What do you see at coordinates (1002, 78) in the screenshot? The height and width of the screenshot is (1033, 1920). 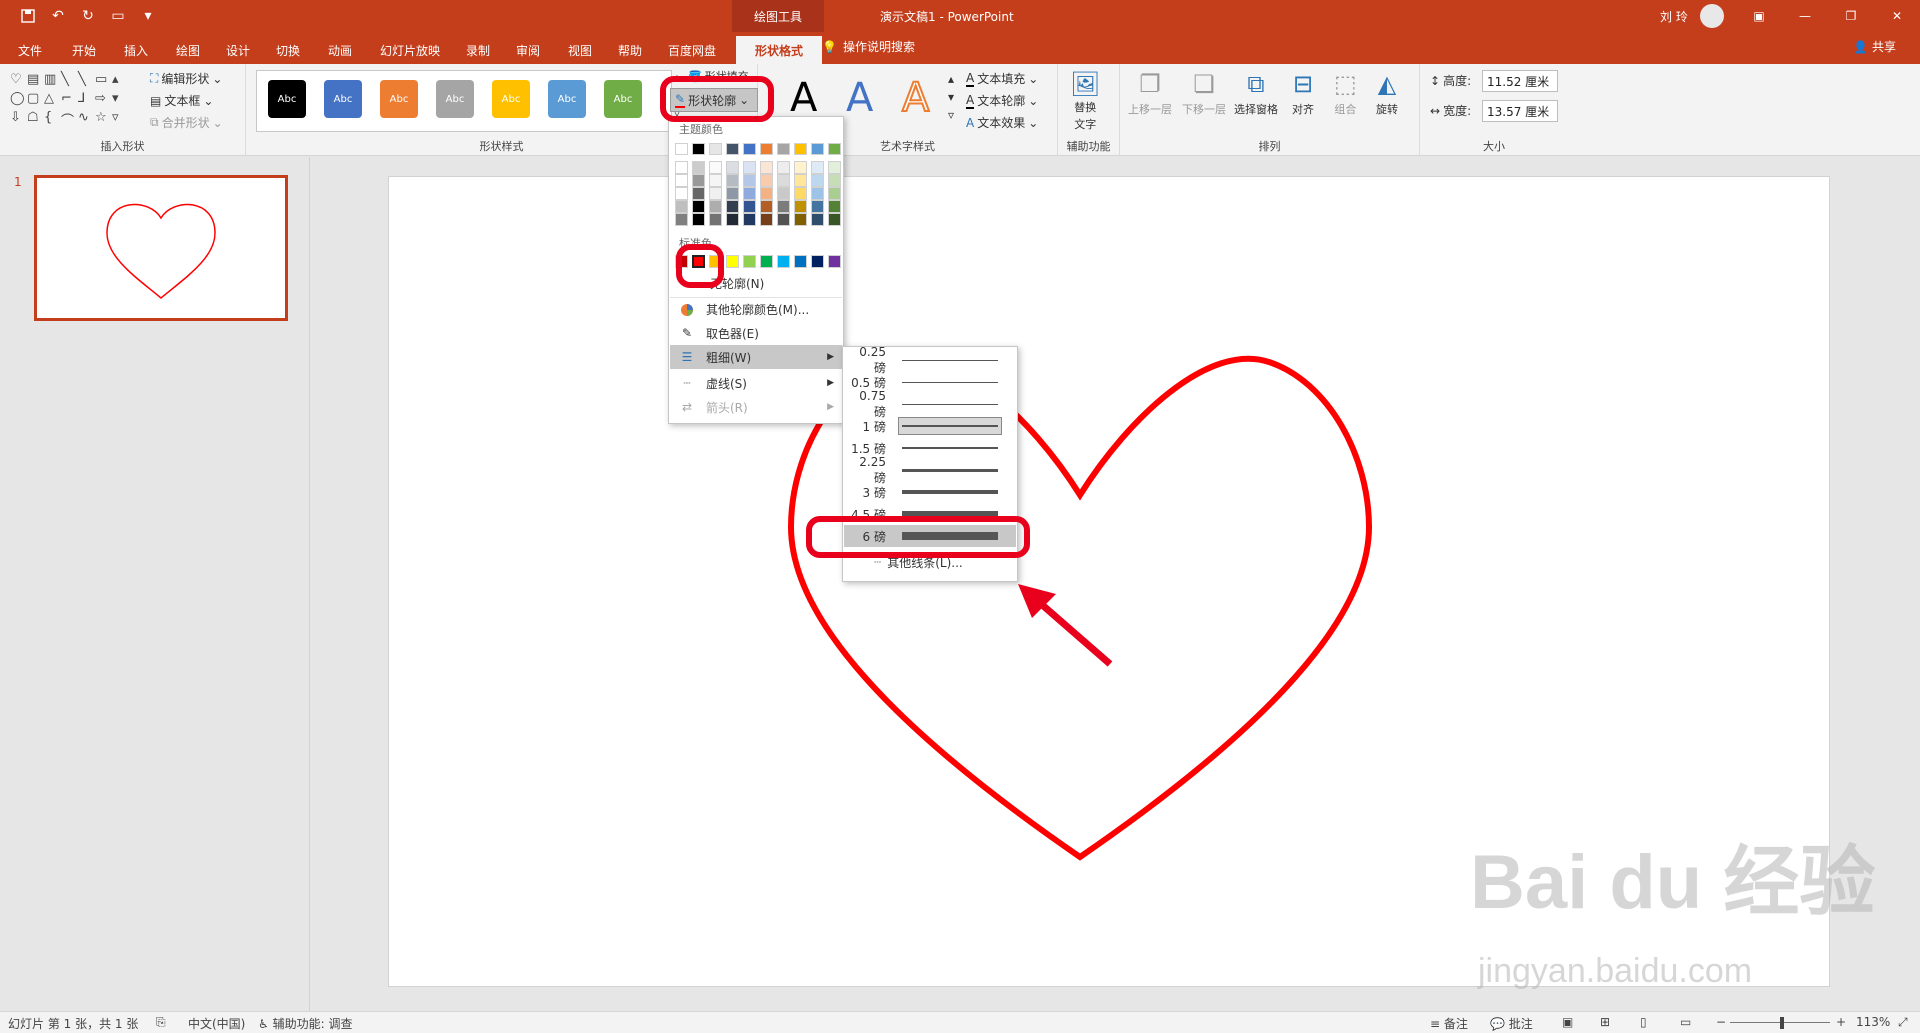 I see `text-fill-button: A 文本填充 ⌄` at bounding box center [1002, 78].